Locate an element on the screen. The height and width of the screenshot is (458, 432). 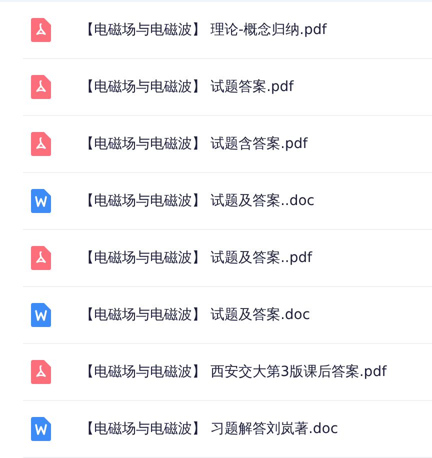
file-name: 【电磁场与电磁波】 试题答案.pdf is located at coordinates (187, 87).